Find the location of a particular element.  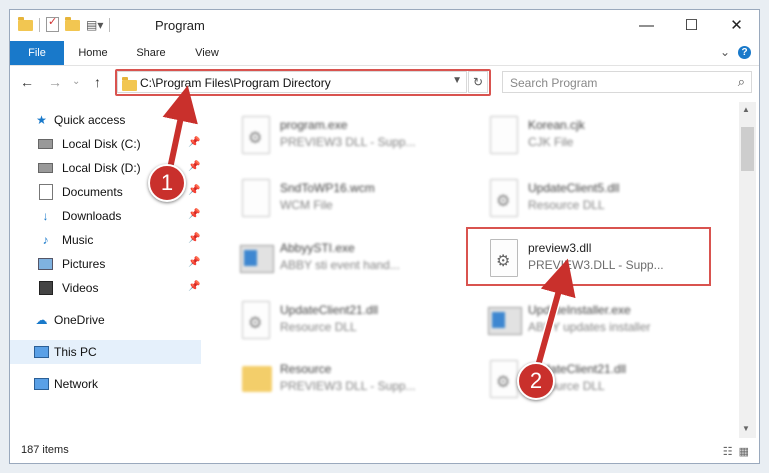

sidebar-item-music: ♪ Music 📌 is located at coordinates (105, 240).